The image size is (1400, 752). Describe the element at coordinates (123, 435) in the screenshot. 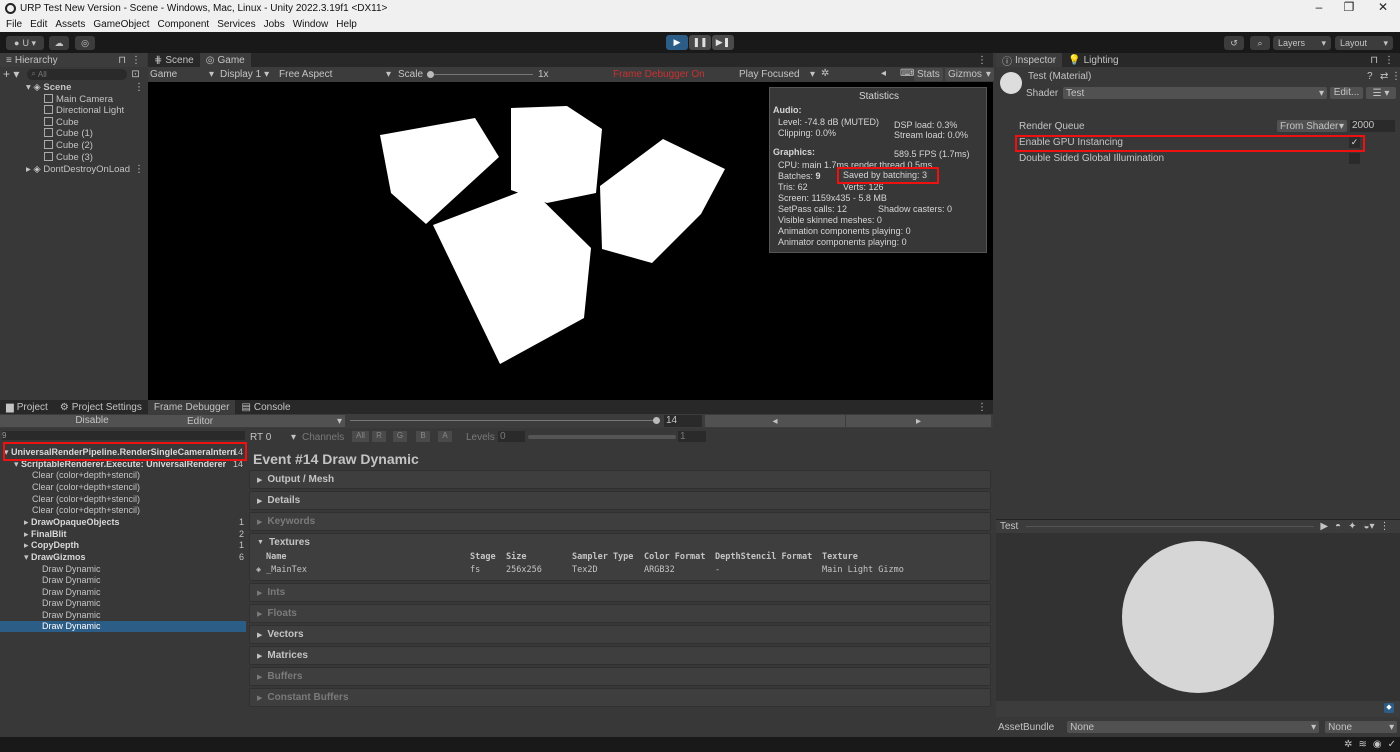

I see `frame-search-input: 9` at that location.